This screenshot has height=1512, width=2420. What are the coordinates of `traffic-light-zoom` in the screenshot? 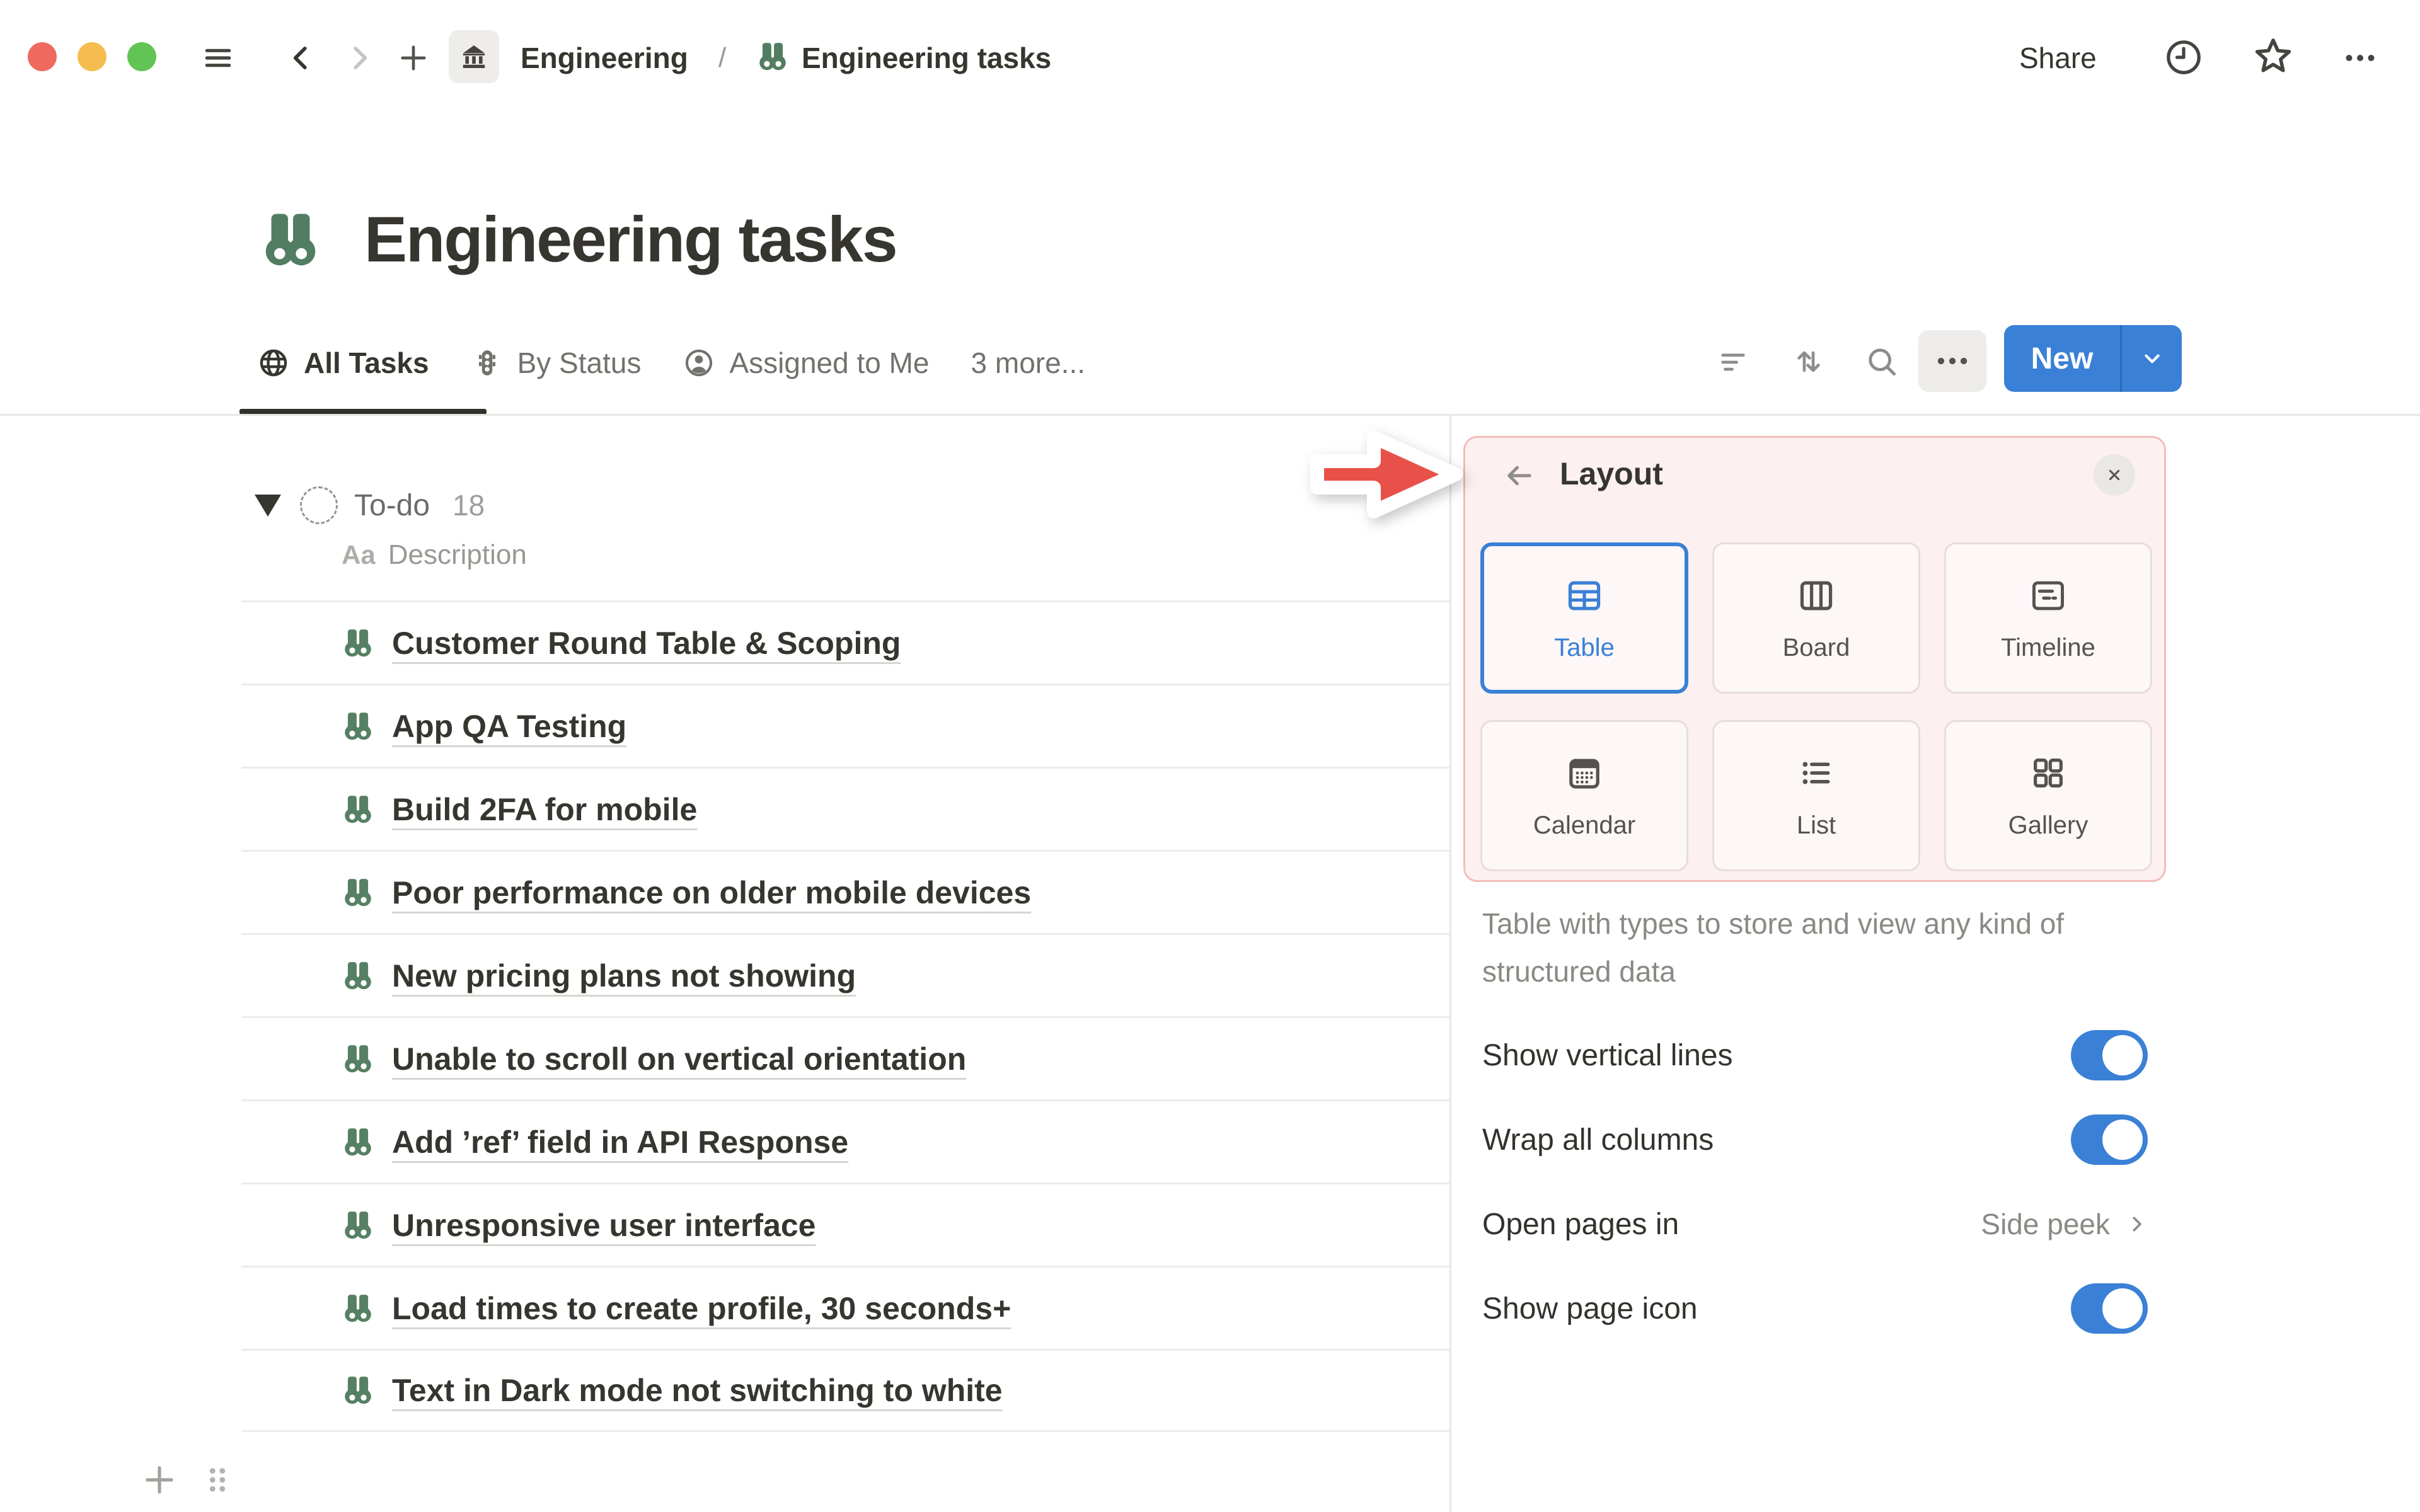 It's located at (142, 56).